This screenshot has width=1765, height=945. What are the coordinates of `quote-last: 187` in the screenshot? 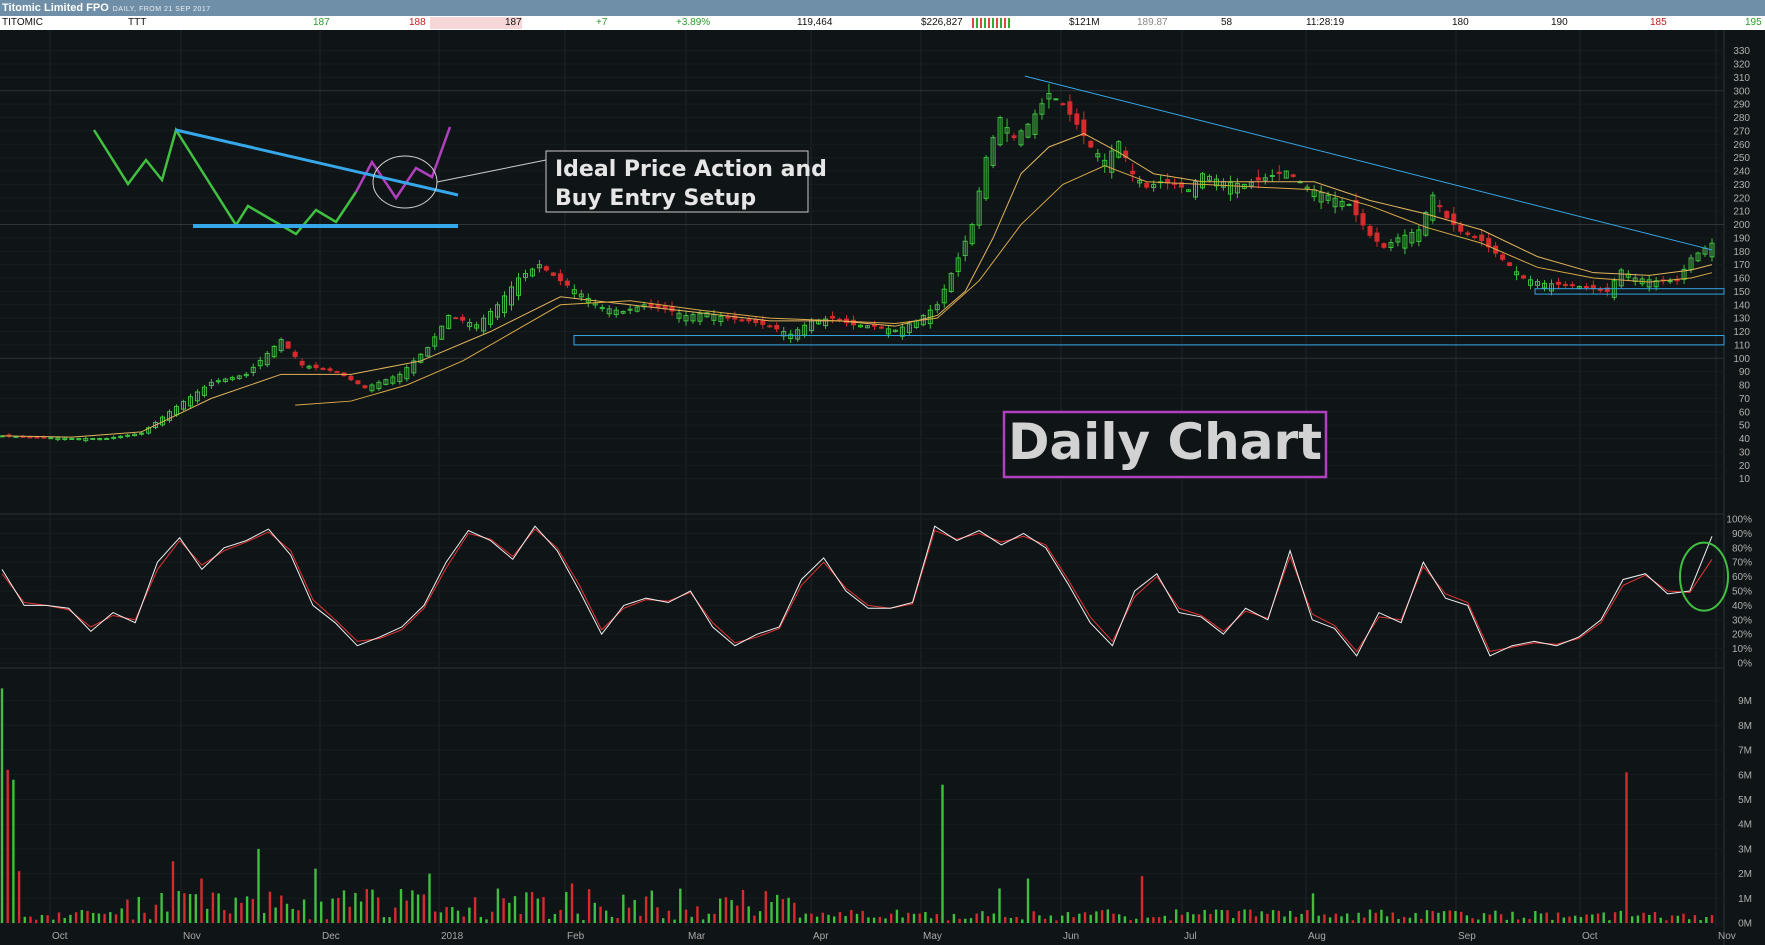 It's located at (513, 22).